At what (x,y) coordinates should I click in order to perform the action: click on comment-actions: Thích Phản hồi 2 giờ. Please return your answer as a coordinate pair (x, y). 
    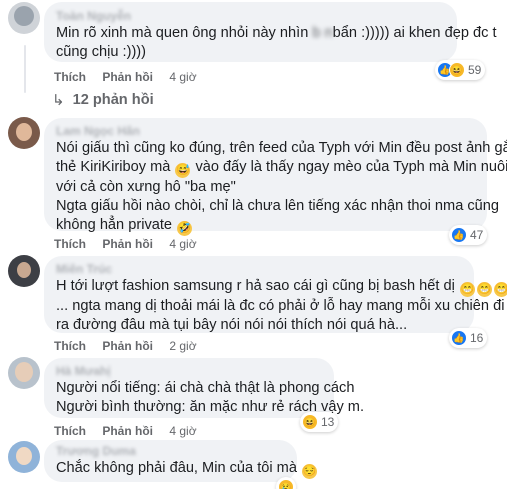
    Looking at the image, I should click on (132, 346).